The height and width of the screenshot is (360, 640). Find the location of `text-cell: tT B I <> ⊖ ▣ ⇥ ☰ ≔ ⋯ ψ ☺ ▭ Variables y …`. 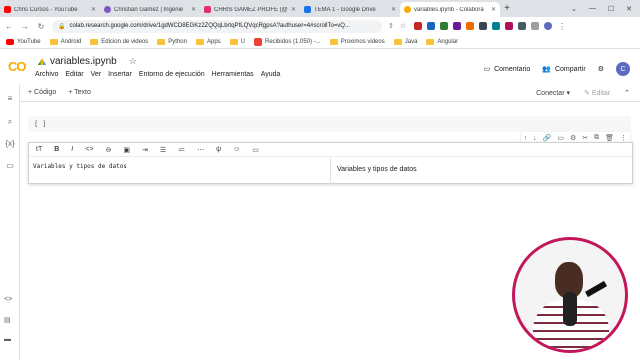

text-cell: tT B I <> ⊖ ▣ ⇥ ☰ ≔ ⋯ ψ ☺ ▭ Variables y … is located at coordinates (330, 163).